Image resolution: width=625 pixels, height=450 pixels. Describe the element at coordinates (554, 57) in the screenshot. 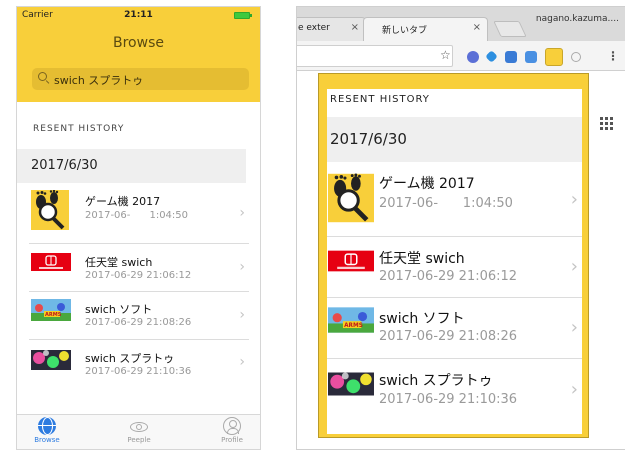

I see `extension-active-icon` at that location.